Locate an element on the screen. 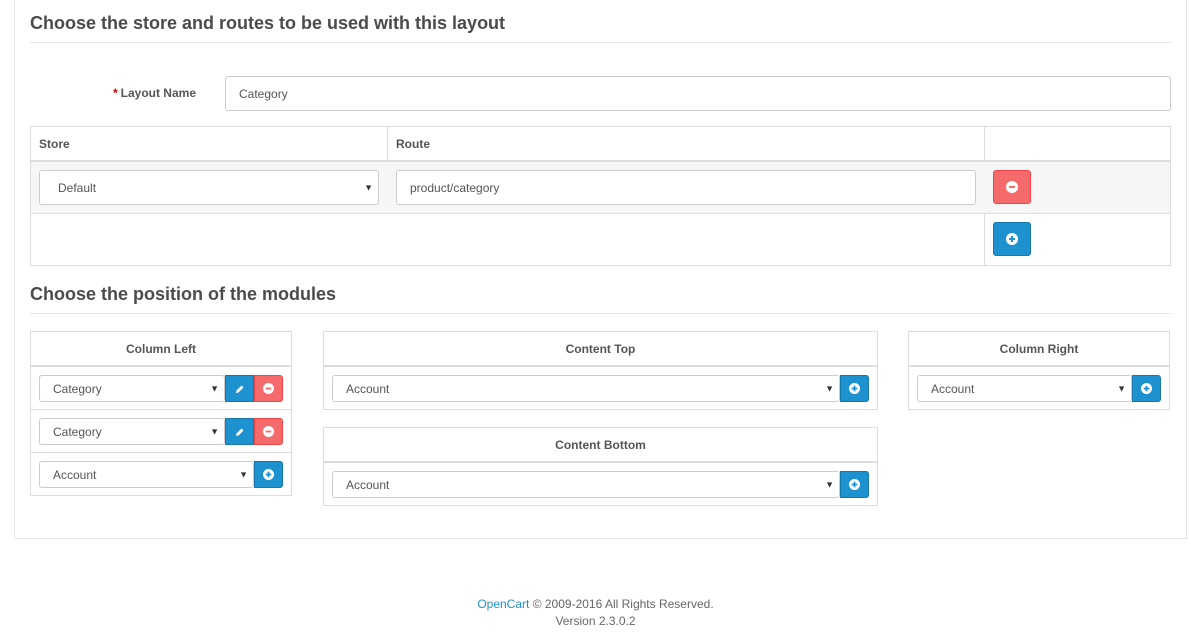 The height and width of the screenshot is (640, 1191). layout-name-label: * Layout Name is located at coordinates (128, 93).